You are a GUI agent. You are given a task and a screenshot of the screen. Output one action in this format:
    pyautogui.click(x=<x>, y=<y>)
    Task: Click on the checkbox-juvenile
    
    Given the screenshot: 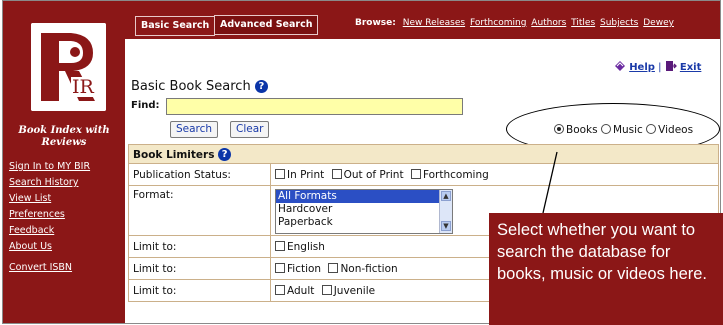 What is the action you would take?
    pyautogui.click(x=326, y=289)
    